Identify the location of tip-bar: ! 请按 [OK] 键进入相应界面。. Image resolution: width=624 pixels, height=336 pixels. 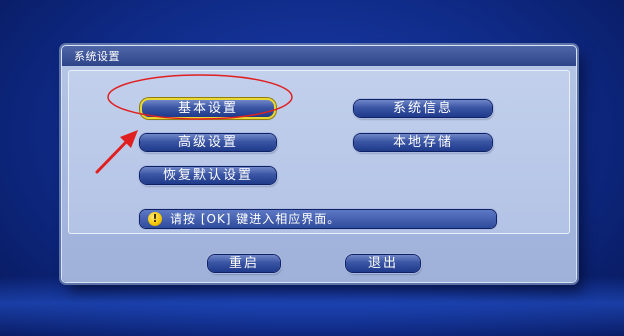
(318, 219).